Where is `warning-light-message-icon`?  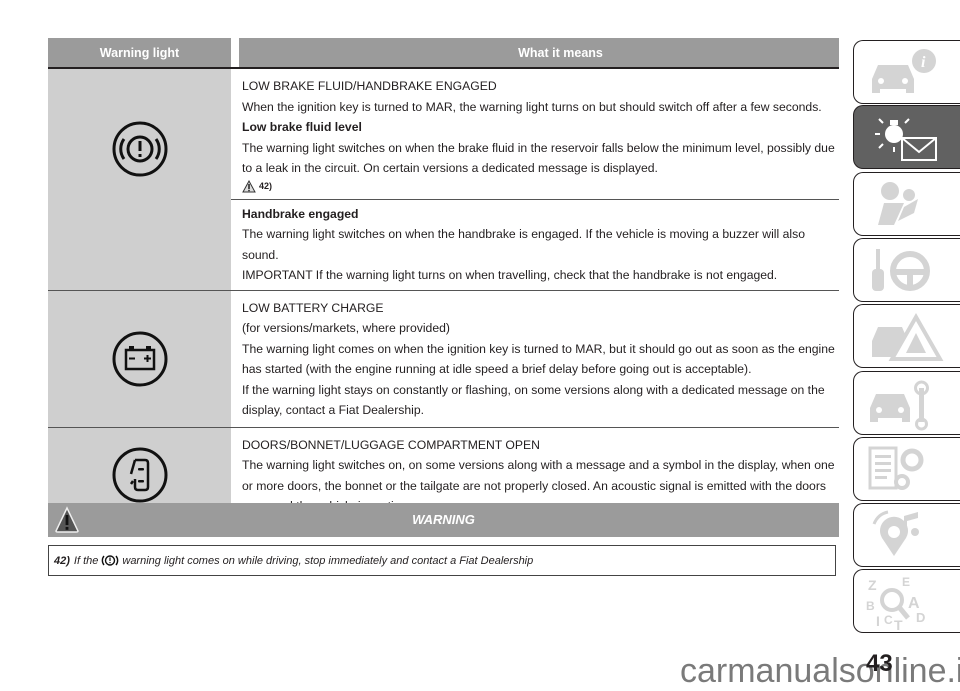
warning-light-message-icon is located at coordinates (906, 139).